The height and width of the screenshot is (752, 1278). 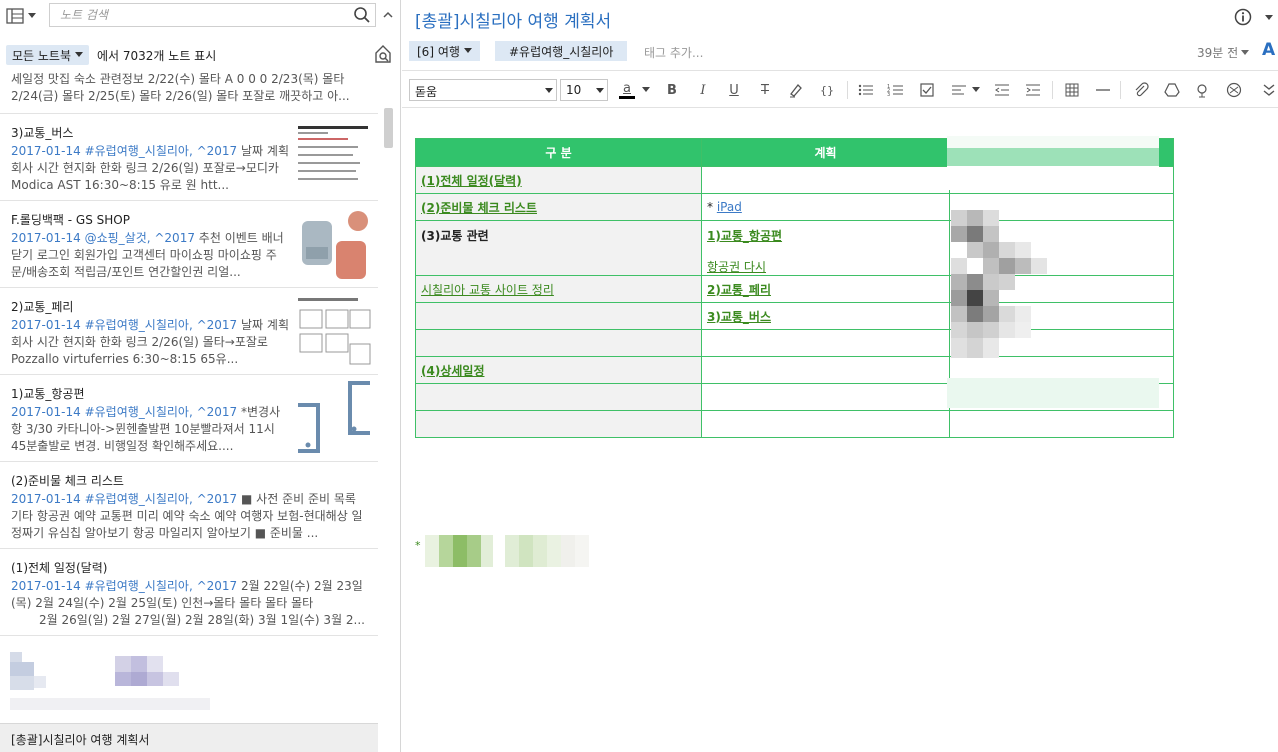 I want to click on strikethrough-button: T, so click(x=765, y=90).